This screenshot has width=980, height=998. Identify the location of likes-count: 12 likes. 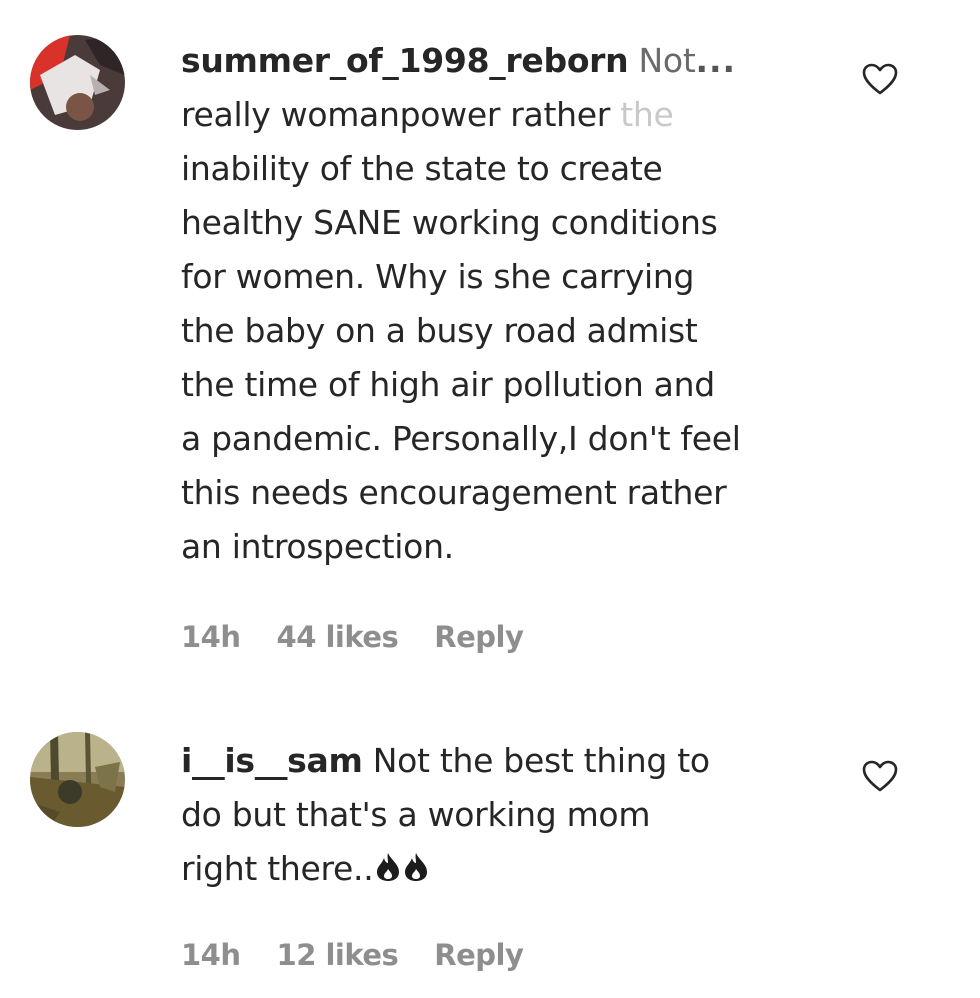
(338, 955).